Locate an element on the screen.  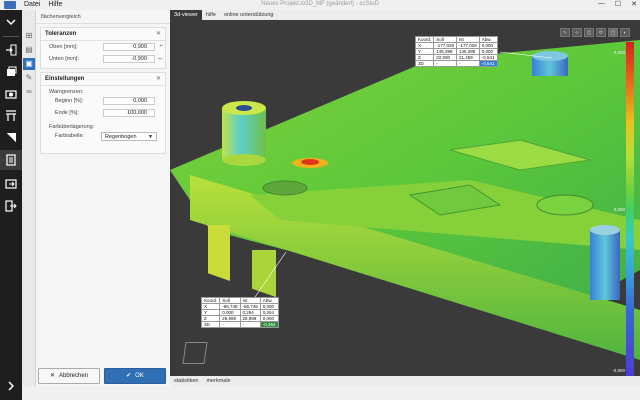
import-icon is located at coordinates (11, 50).